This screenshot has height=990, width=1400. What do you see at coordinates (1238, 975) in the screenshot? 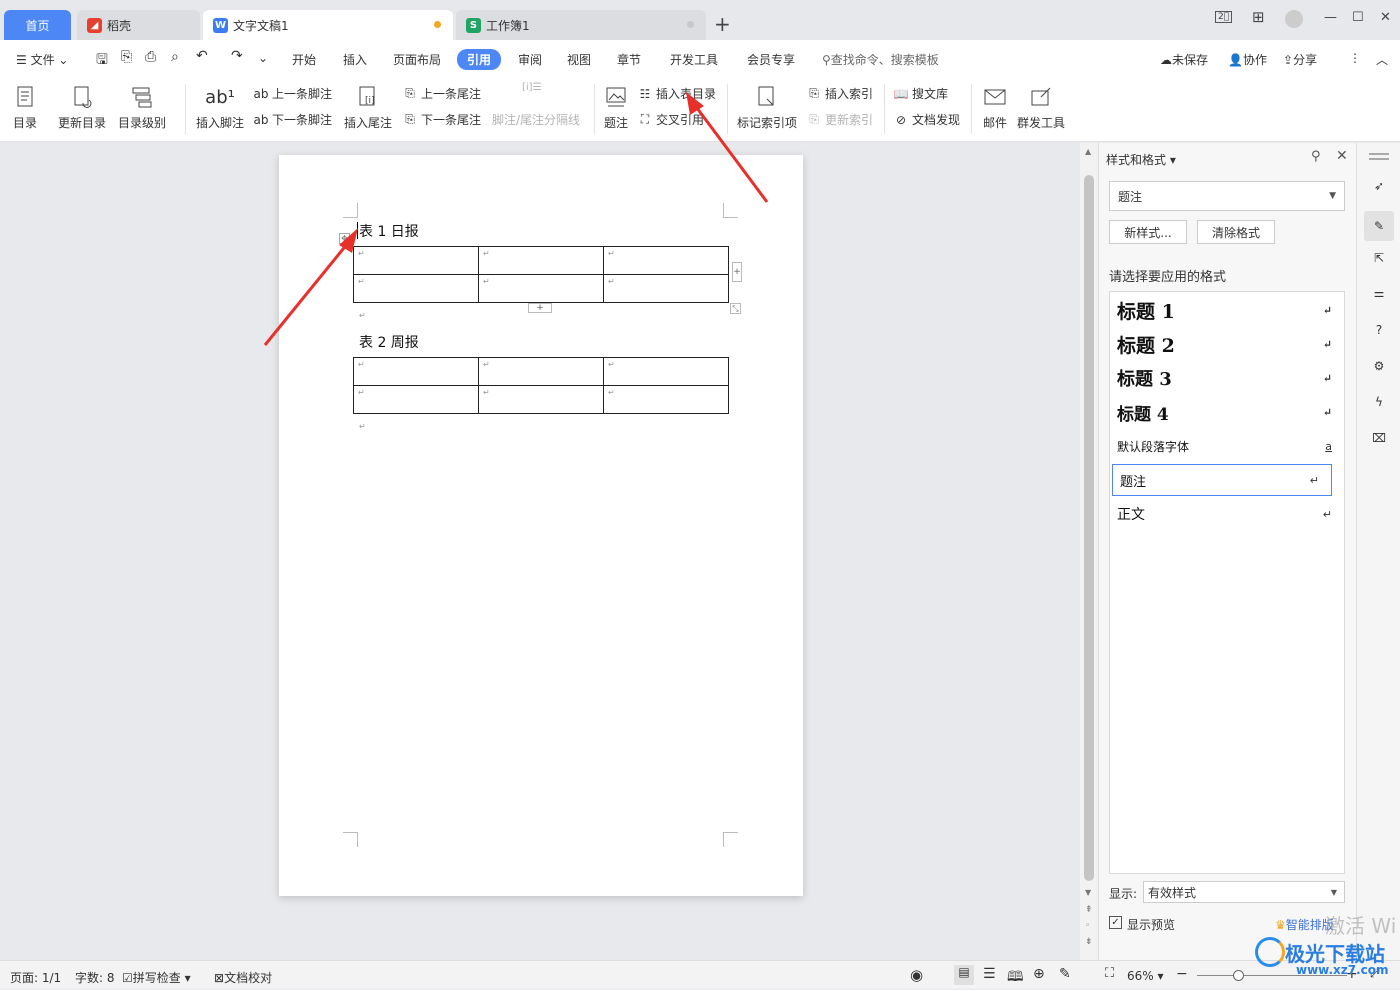
I see `zoom-slider-thumb` at bounding box center [1238, 975].